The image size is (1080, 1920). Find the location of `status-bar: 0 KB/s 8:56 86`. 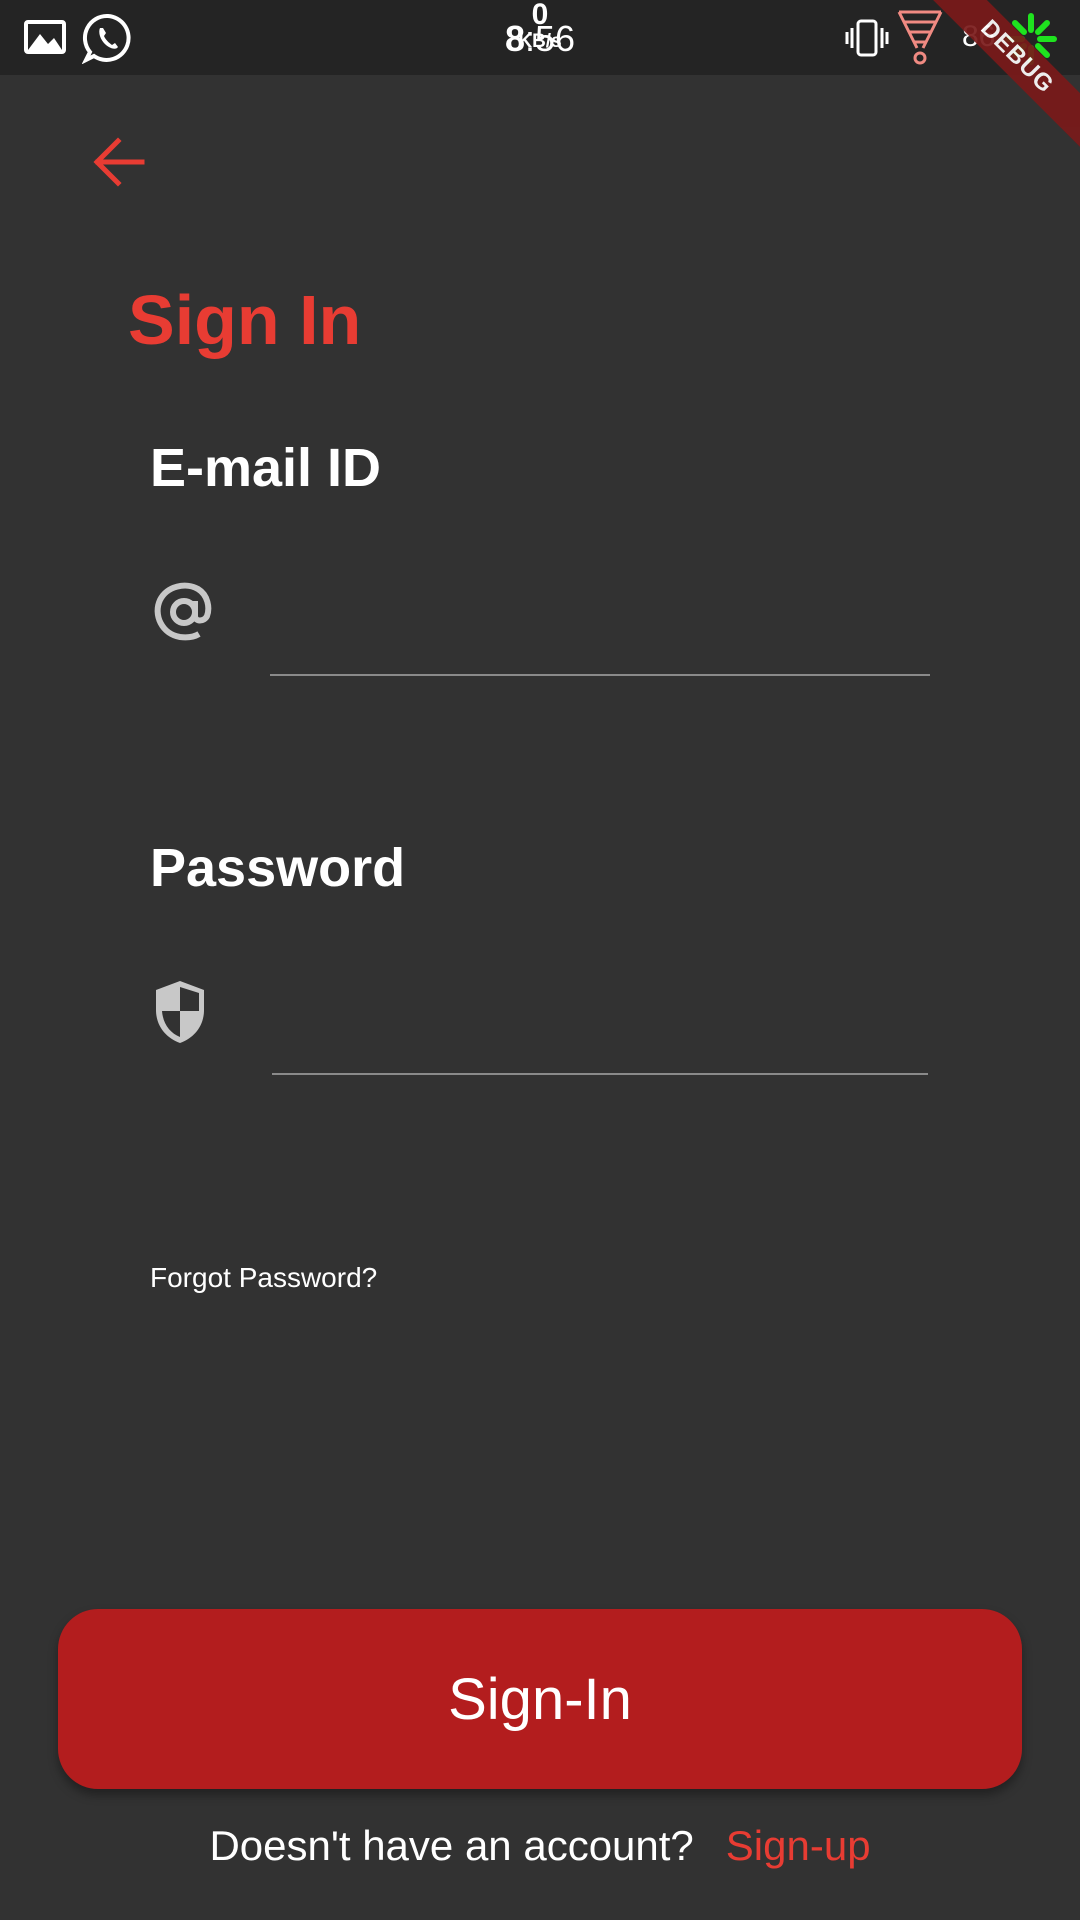

status-bar: 0 KB/s 8:56 86 is located at coordinates (540, 37).